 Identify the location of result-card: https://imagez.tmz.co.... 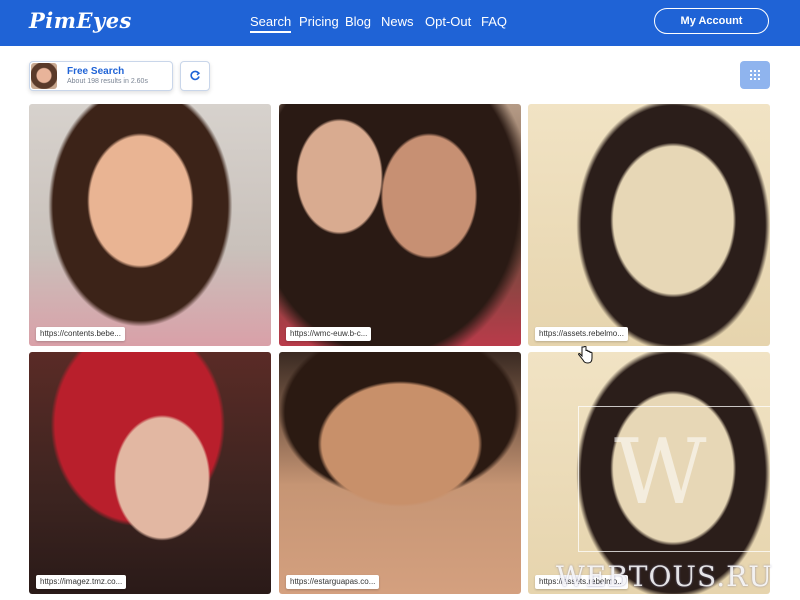
(150, 473).